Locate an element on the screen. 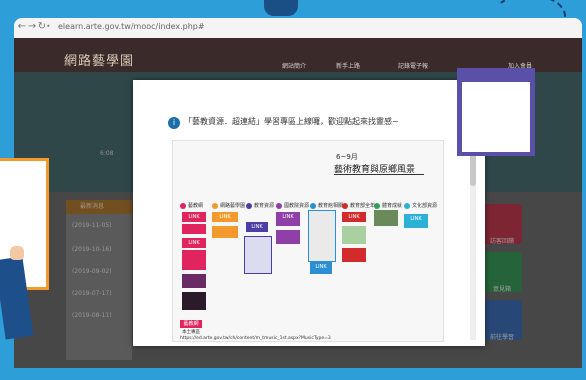  category-label: 藝教網 is located at coordinates (191, 205).